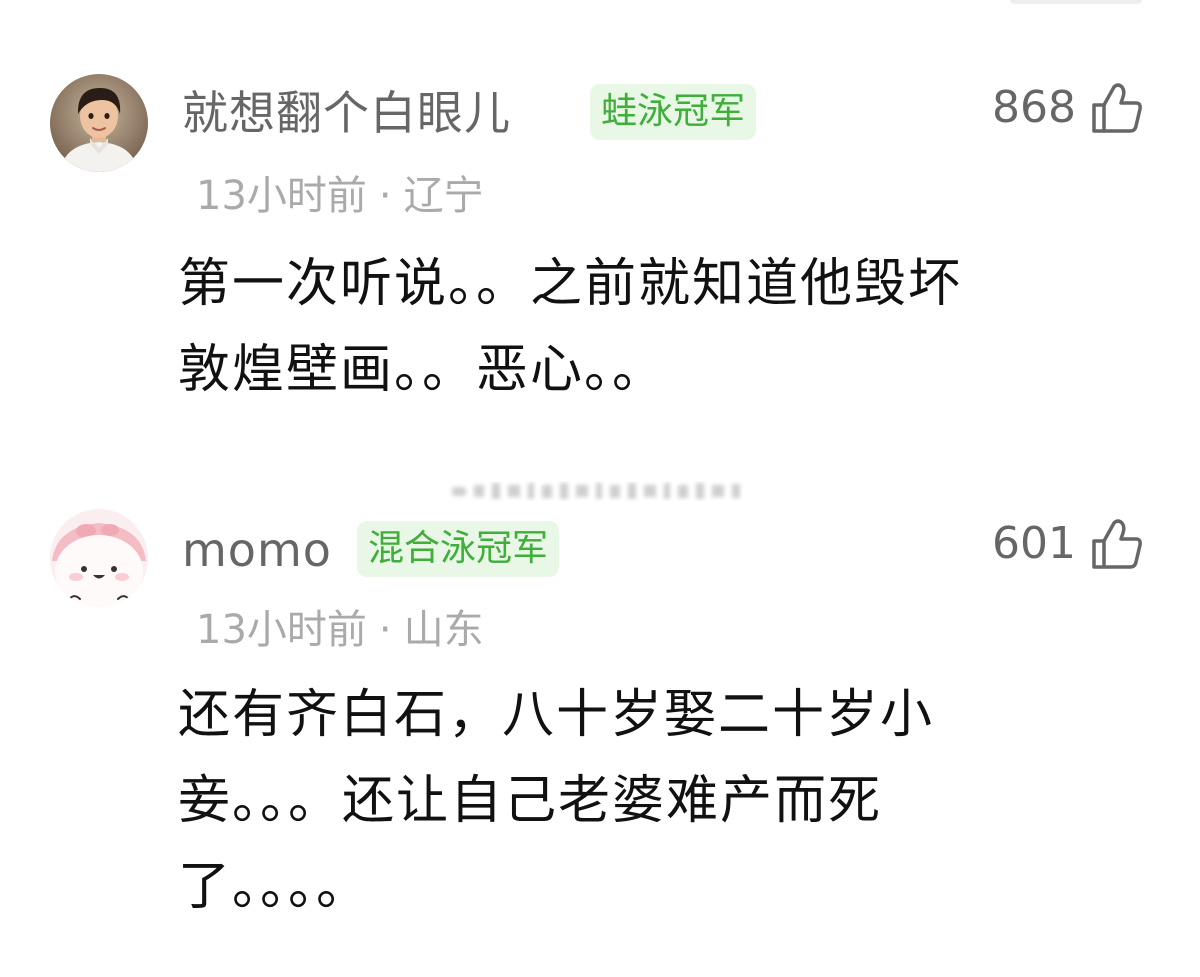  What do you see at coordinates (570, 284) in the screenshot?
I see `comment-line: 第一次听说。。之前就知道他毁坏` at bounding box center [570, 284].